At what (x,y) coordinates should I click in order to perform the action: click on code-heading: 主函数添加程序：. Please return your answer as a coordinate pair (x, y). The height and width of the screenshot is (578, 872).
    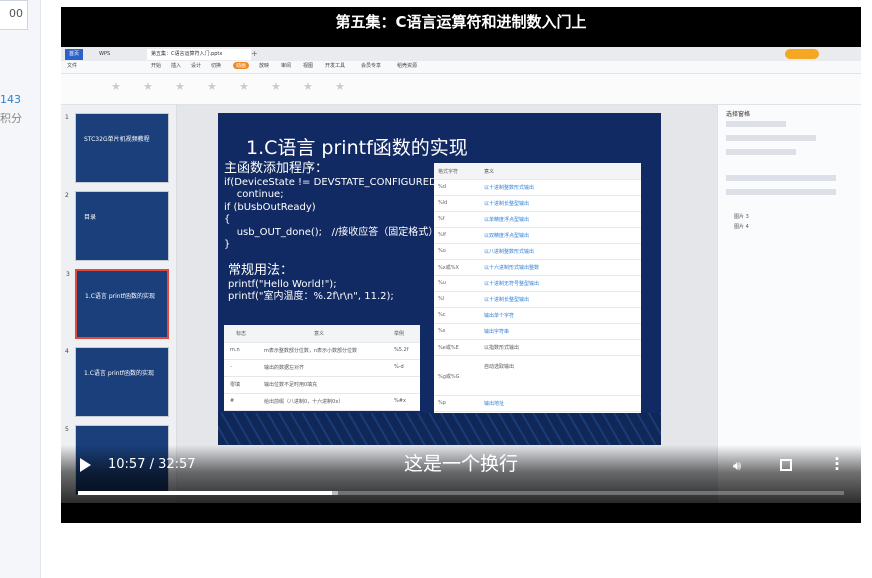
    Looking at the image, I should click on (276, 168).